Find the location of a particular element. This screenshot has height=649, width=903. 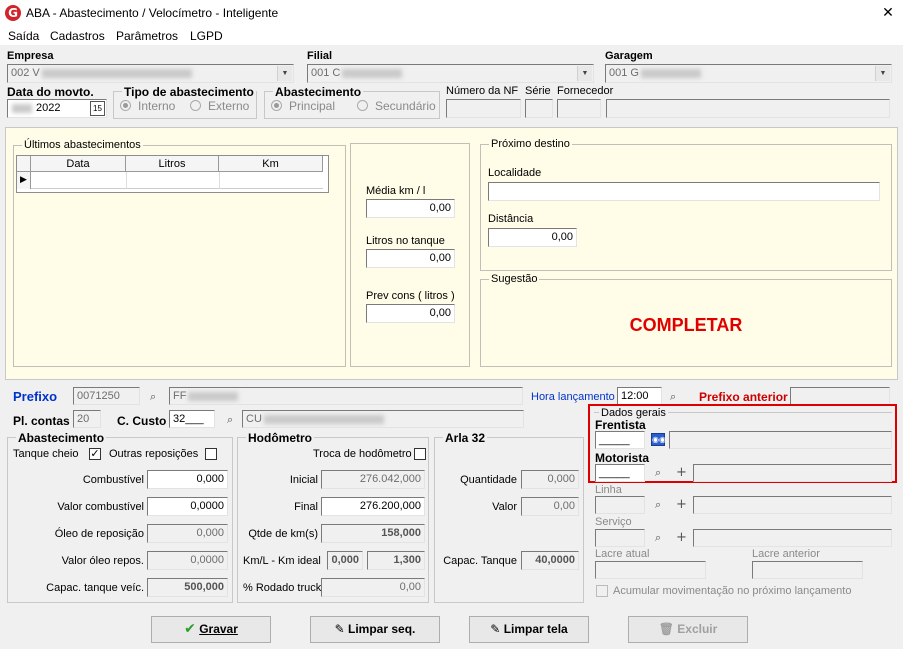

numero-nf-label: Número da NF is located at coordinates (482, 91).